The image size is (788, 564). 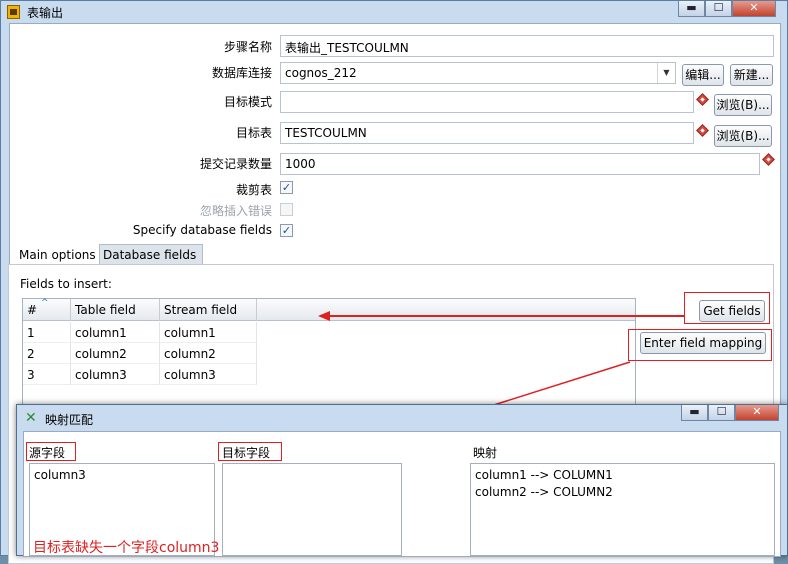 What do you see at coordinates (126, 548) in the screenshot?
I see `annotation-missing-column: 目标表缺失一个字段column3` at bounding box center [126, 548].